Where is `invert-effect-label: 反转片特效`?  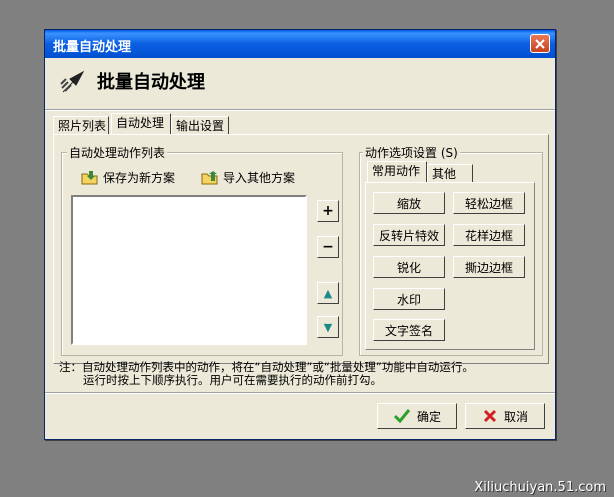
invert-effect-label: 反转片特效 is located at coordinates (408, 235).